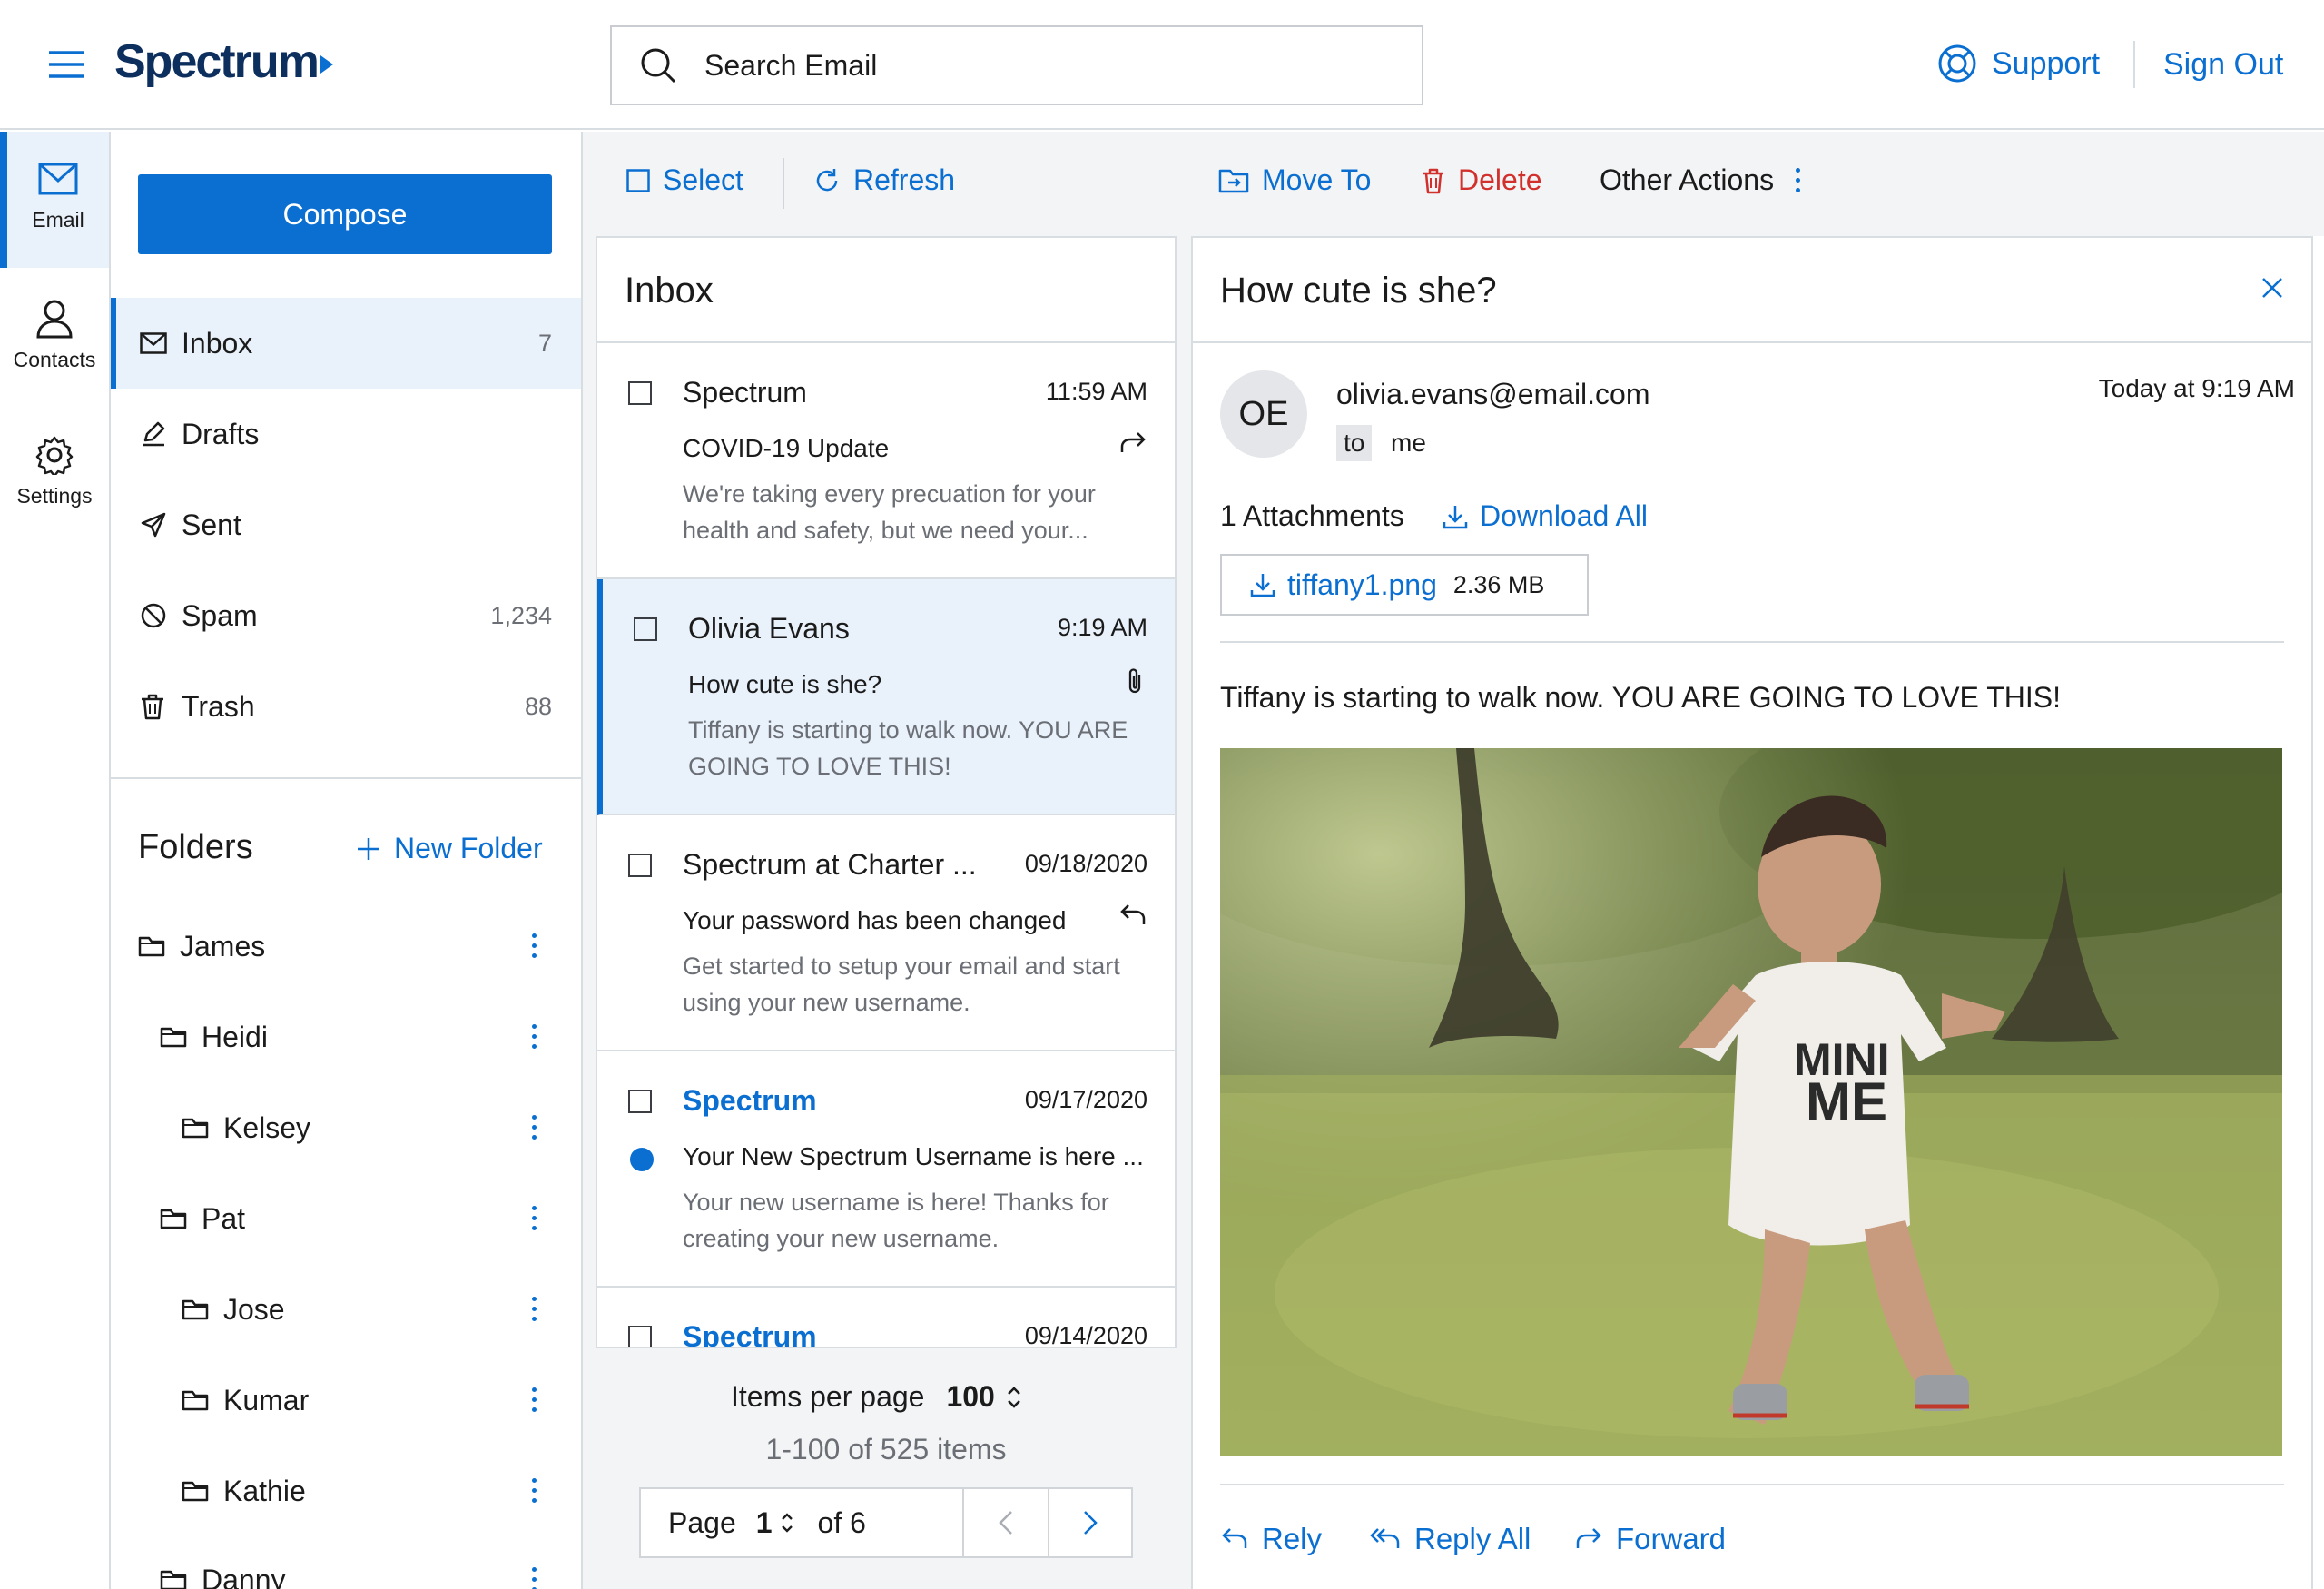 The height and width of the screenshot is (1589, 2324). I want to click on download-all-button: Download All, so click(1545, 516).